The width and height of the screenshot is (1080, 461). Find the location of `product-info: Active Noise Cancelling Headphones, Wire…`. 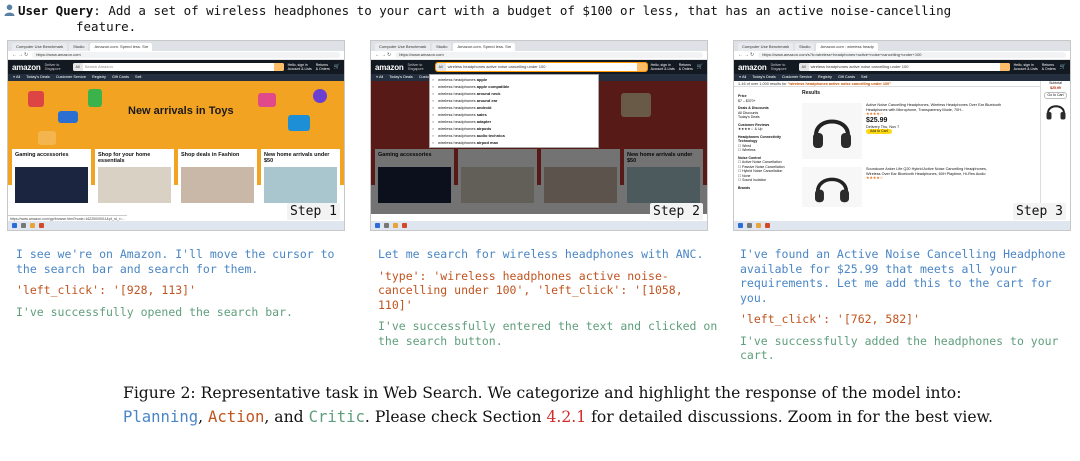

product-info: Active Noise Cancelling Headphones, Wire… is located at coordinates (934, 119).